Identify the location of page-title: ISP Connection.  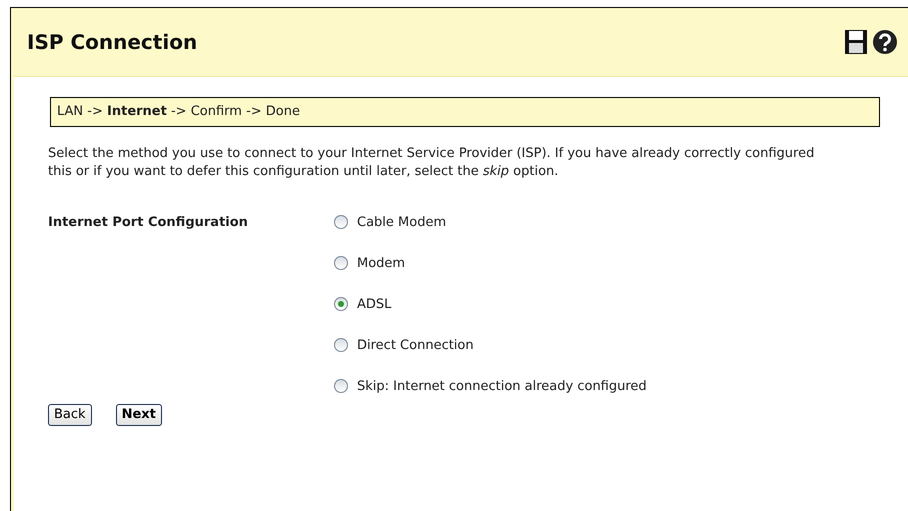
(112, 42).